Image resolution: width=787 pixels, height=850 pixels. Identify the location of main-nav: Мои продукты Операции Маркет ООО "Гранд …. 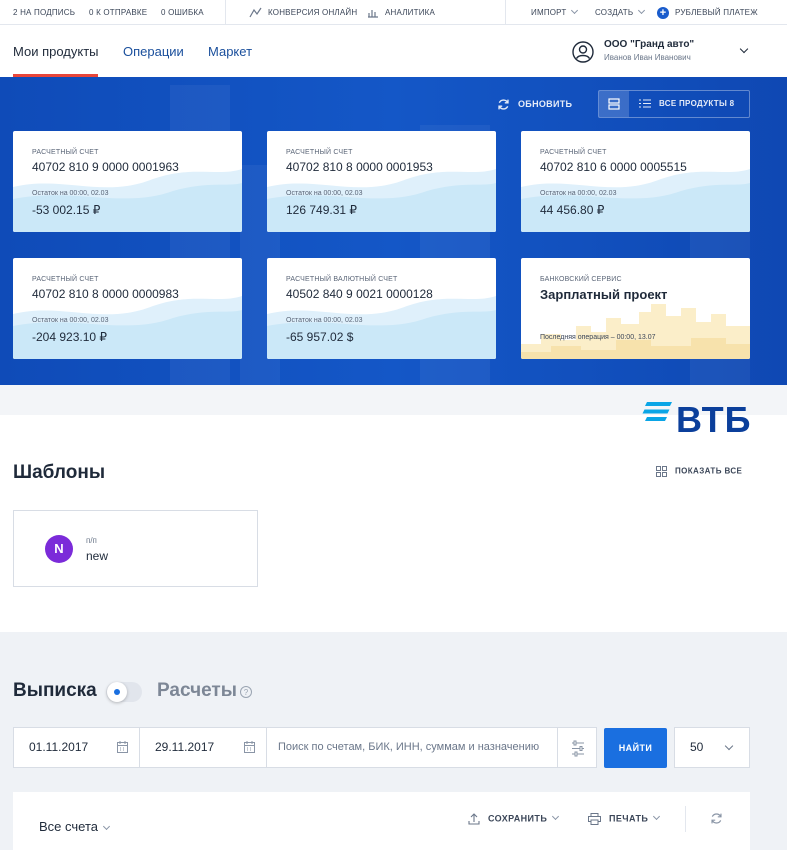
(393, 51).